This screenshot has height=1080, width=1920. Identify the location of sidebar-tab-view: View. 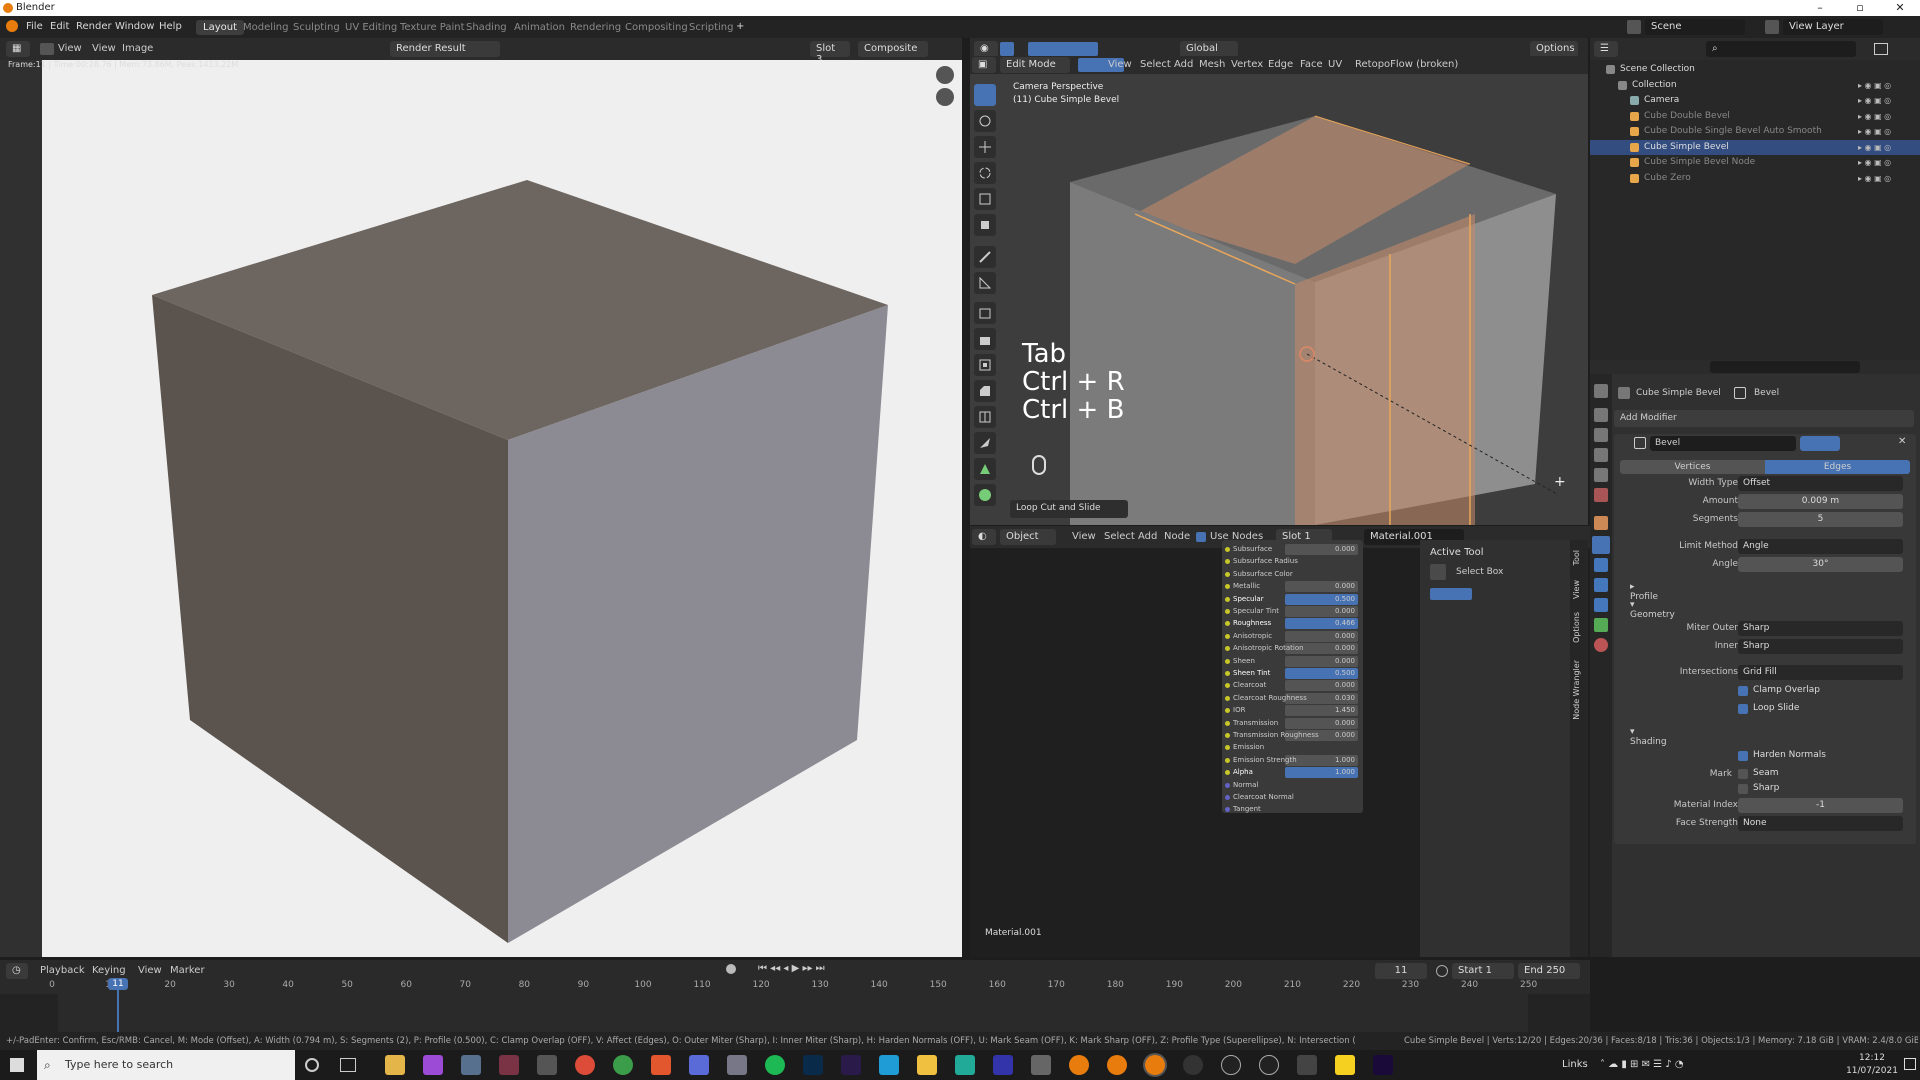
(1576, 589).